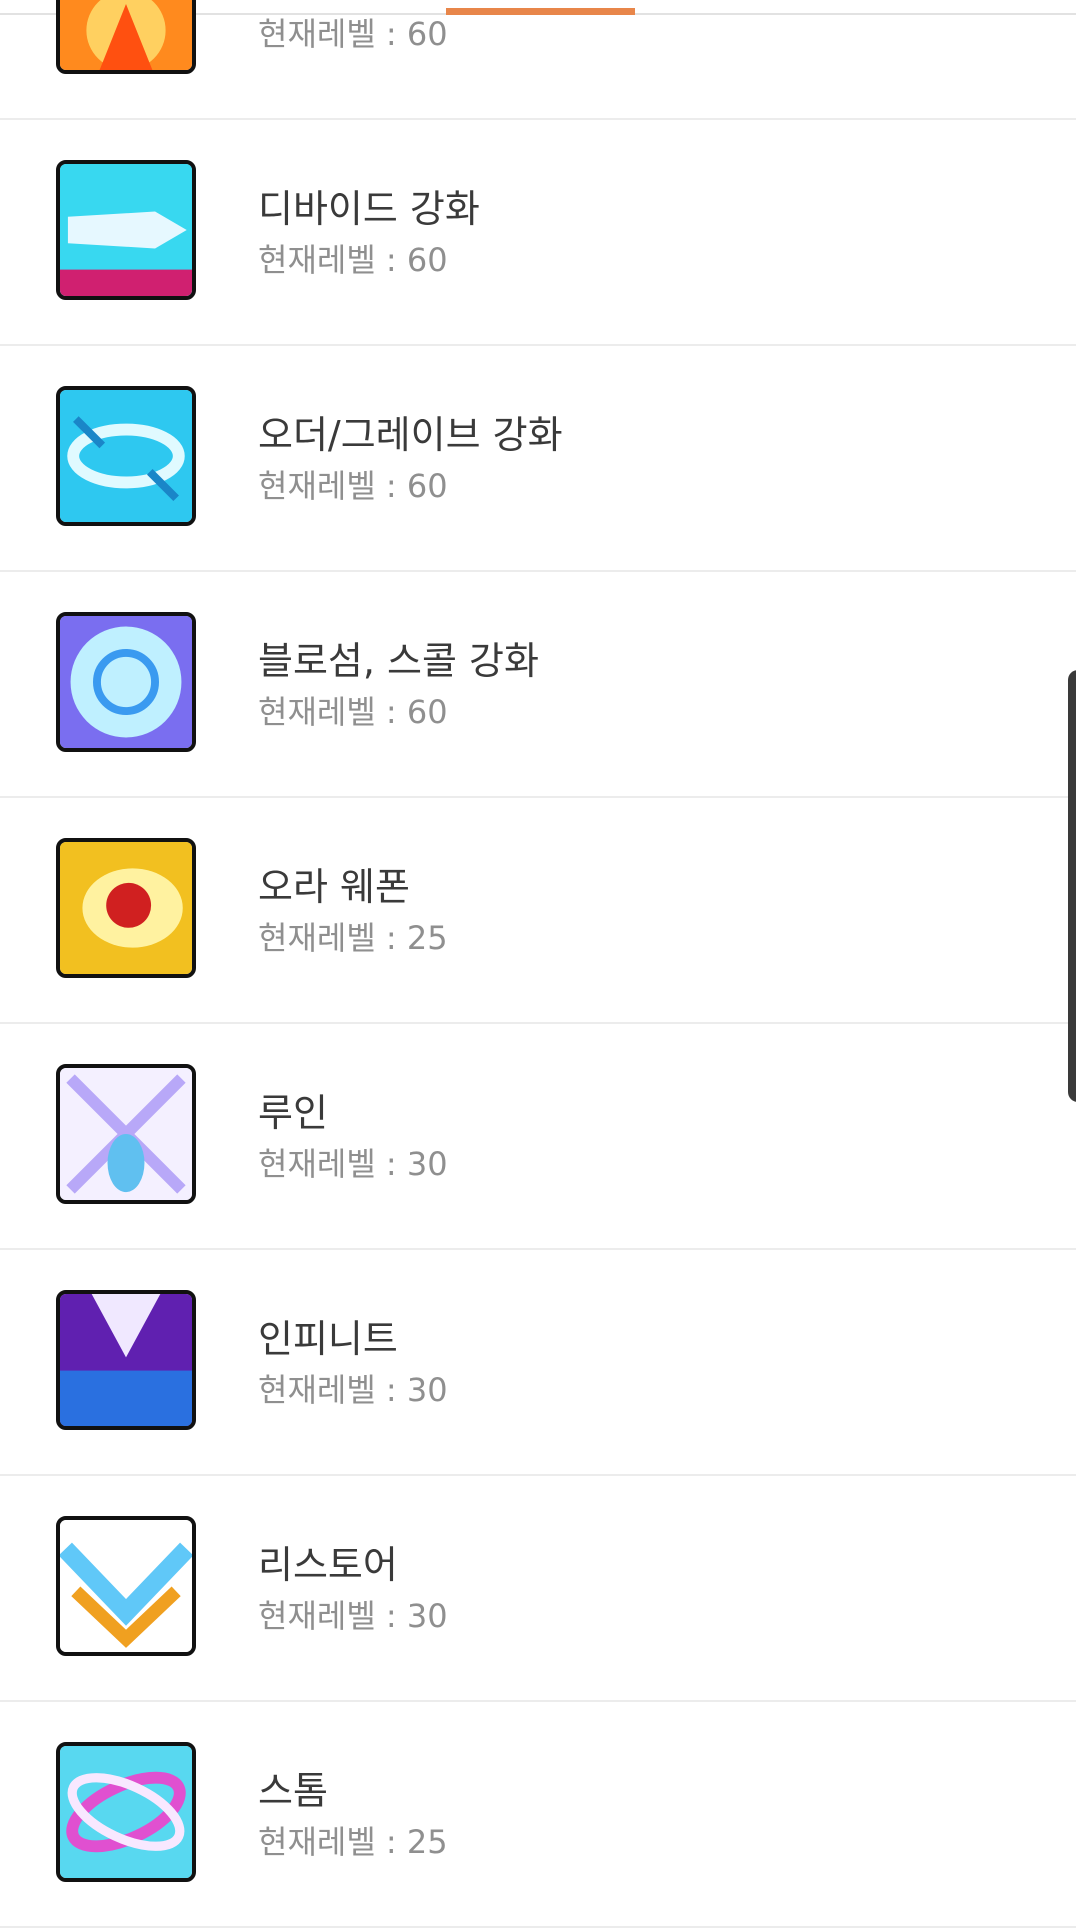  I want to click on restore-skill-icon, so click(126, 1586).